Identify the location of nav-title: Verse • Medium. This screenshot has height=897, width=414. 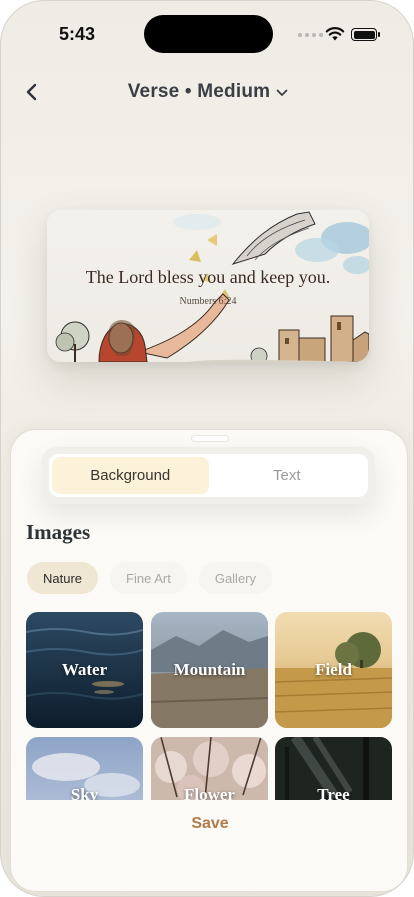
(199, 91).